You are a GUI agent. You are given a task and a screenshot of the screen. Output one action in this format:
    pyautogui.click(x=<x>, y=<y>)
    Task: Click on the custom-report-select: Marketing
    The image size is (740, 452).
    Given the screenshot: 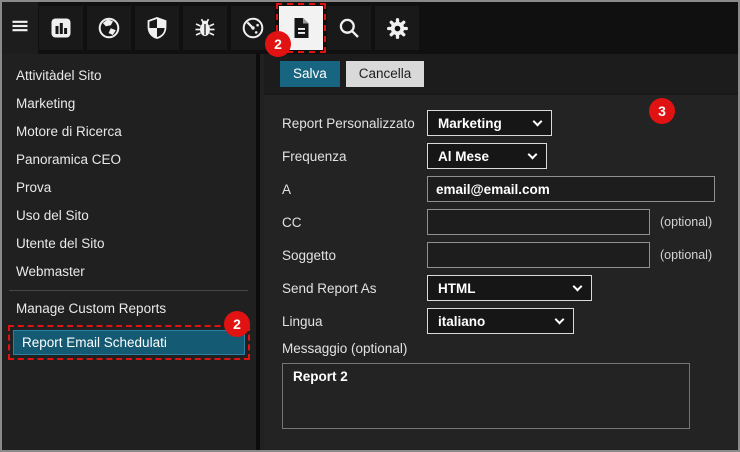 What is the action you would take?
    pyautogui.click(x=489, y=123)
    